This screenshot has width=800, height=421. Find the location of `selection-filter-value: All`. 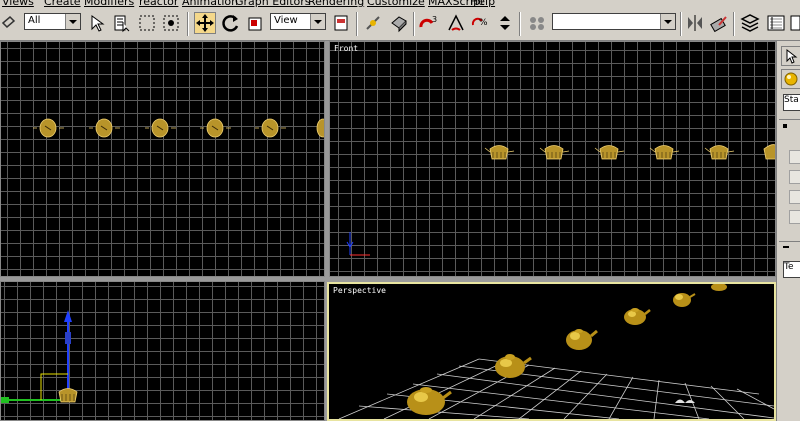

selection-filter-value: All is located at coordinates (34, 20).